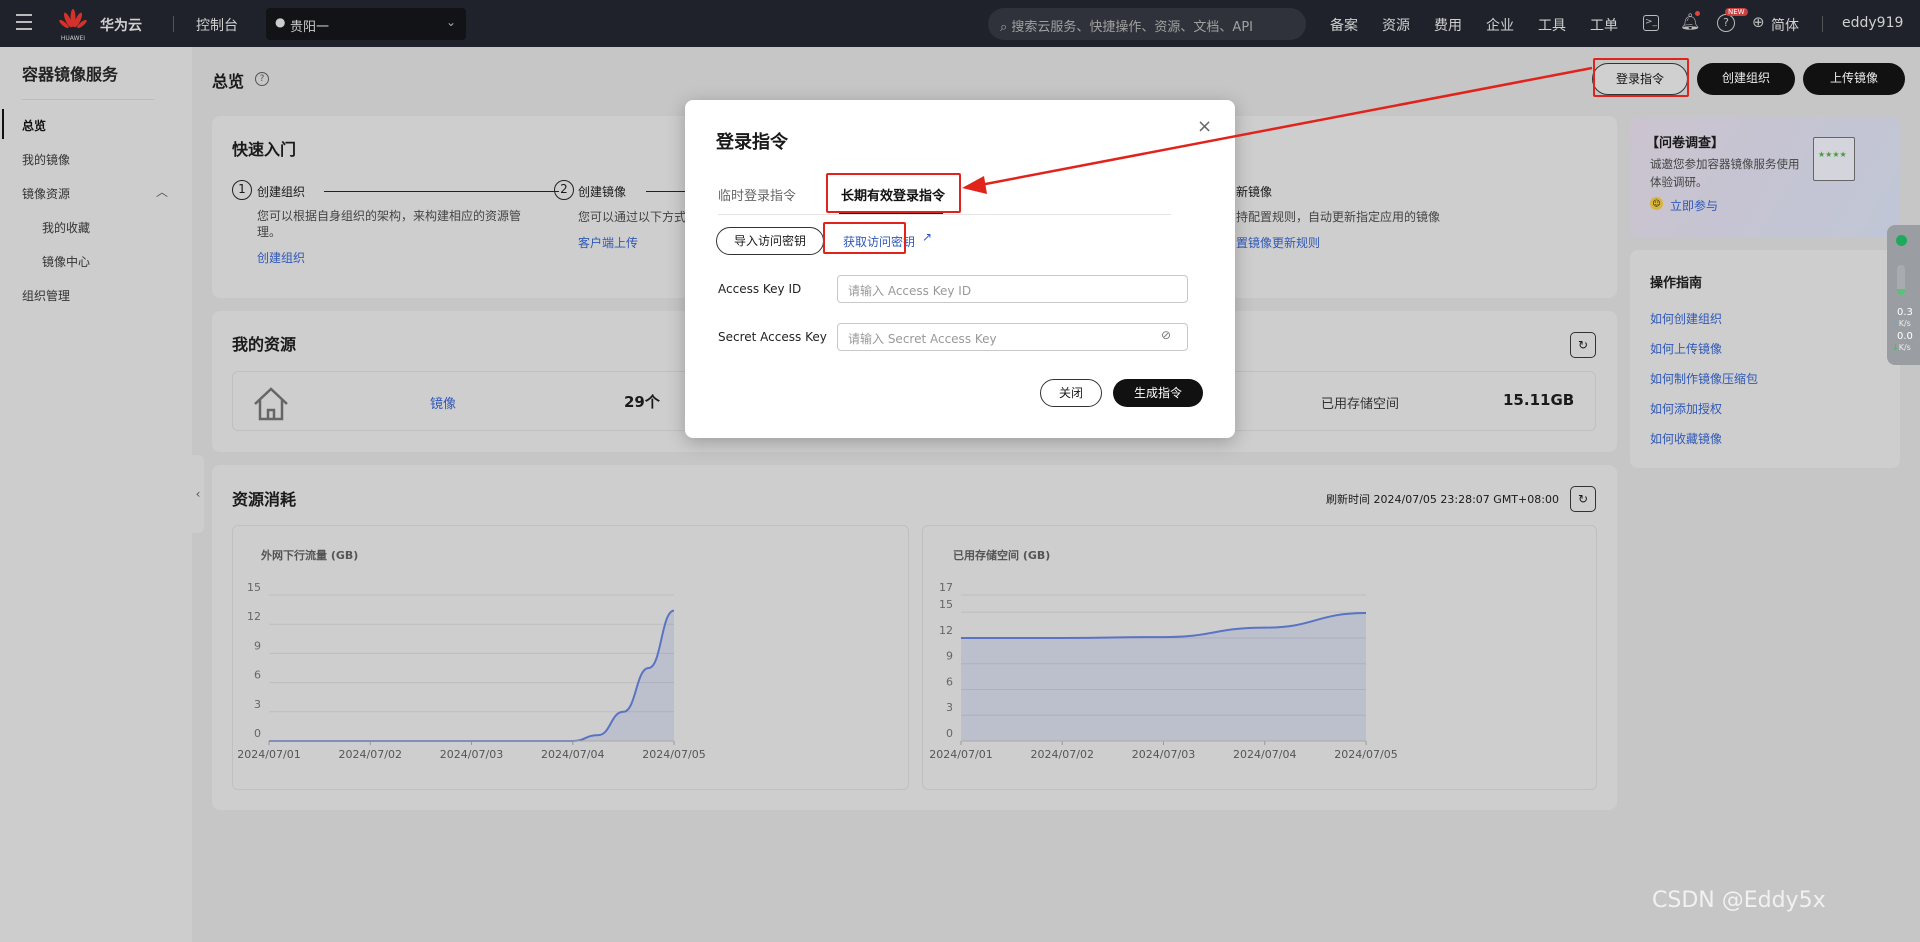 The image size is (1920, 942). What do you see at coordinates (1651, 23) in the screenshot?
I see `terminal-icon: >_` at bounding box center [1651, 23].